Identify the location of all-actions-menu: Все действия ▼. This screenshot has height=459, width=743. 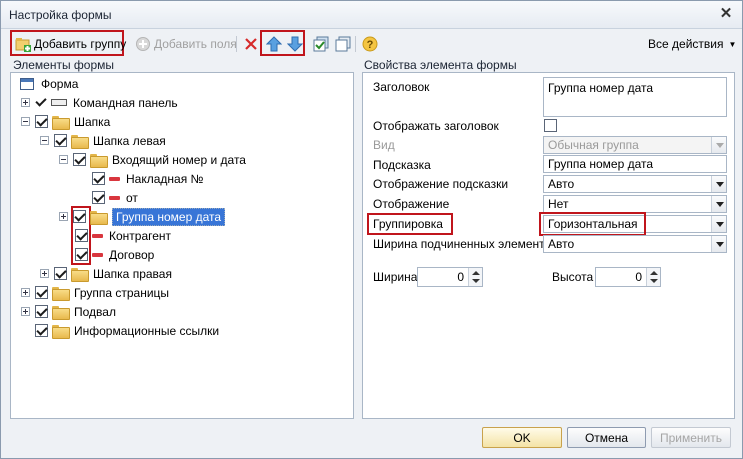
(692, 44).